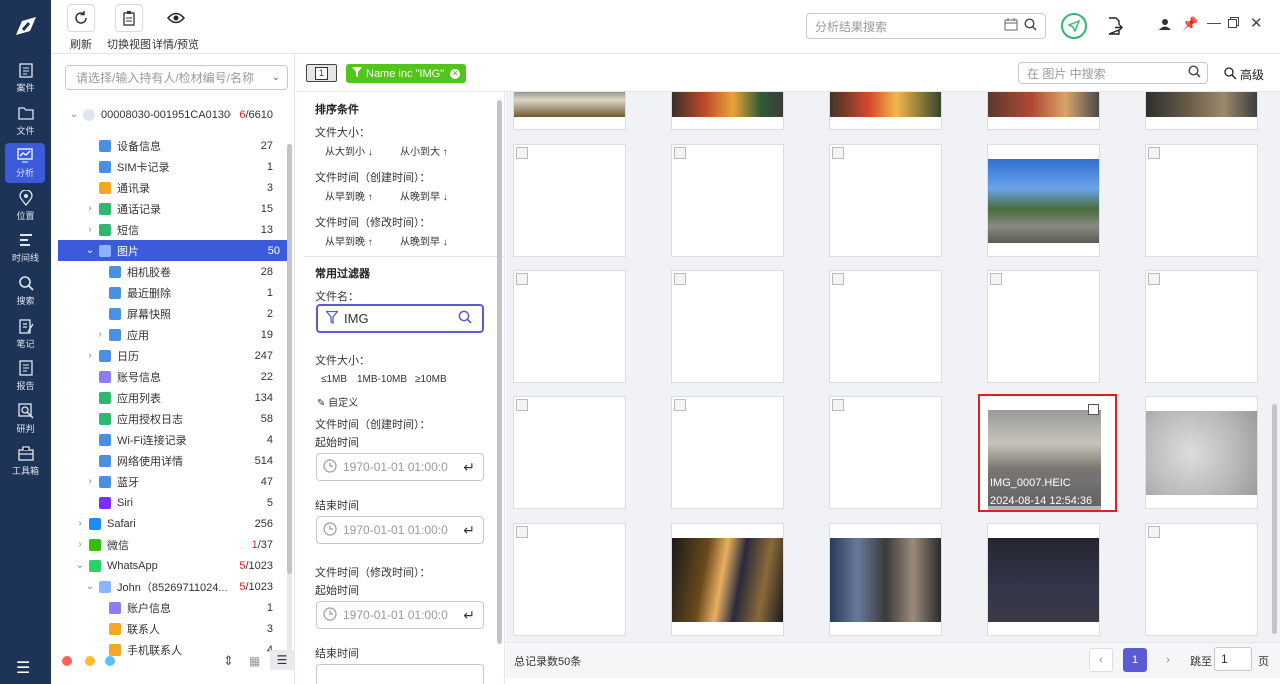 The width and height of the screenshot is (1280, 684). Describe the element at coordinates (169, 502) in the screenshot. I see `tree-item: Siri 5` at that location.